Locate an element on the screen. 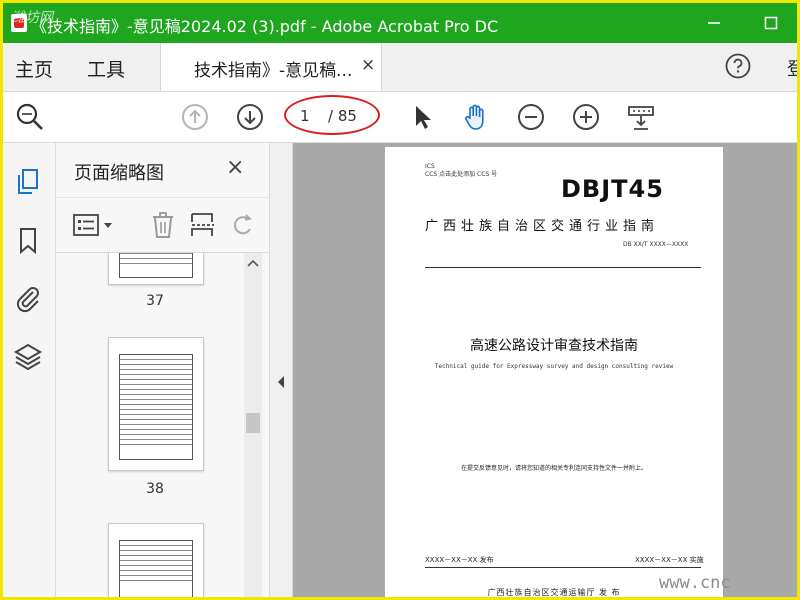 This screenshot has height=600, width=800. menu-home: 主页 is located at coordinates (34, 68).